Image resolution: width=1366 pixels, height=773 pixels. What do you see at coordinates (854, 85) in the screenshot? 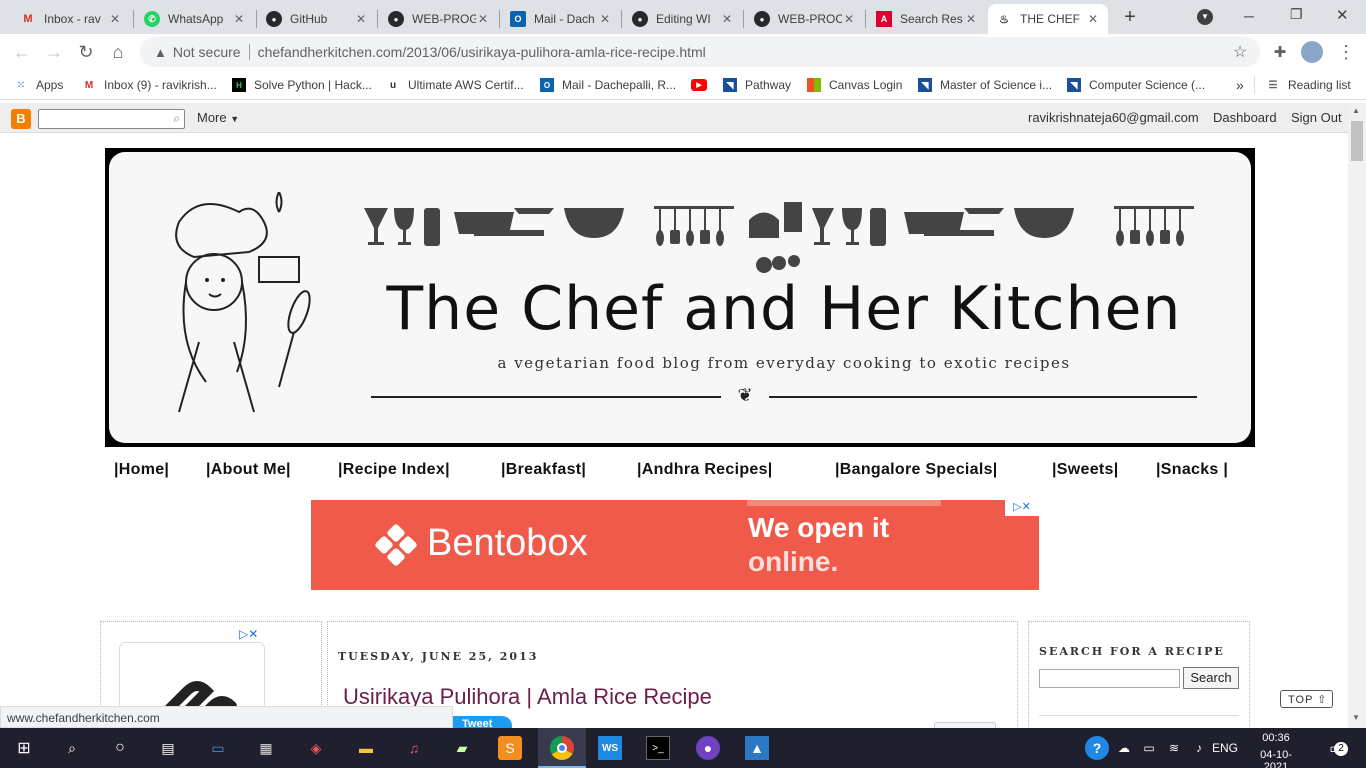
I see `bookmark-canvas: Canvas Login` at bounding box center [854, 85].